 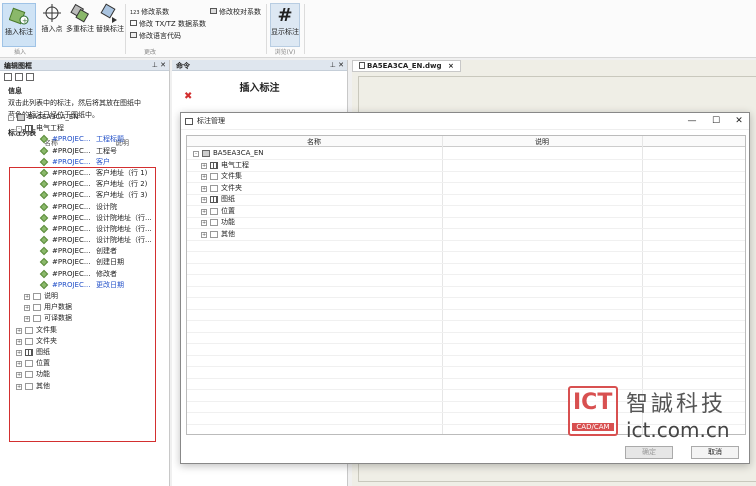 I want to click on column-desc: 说明, so click(x=542, y=142).